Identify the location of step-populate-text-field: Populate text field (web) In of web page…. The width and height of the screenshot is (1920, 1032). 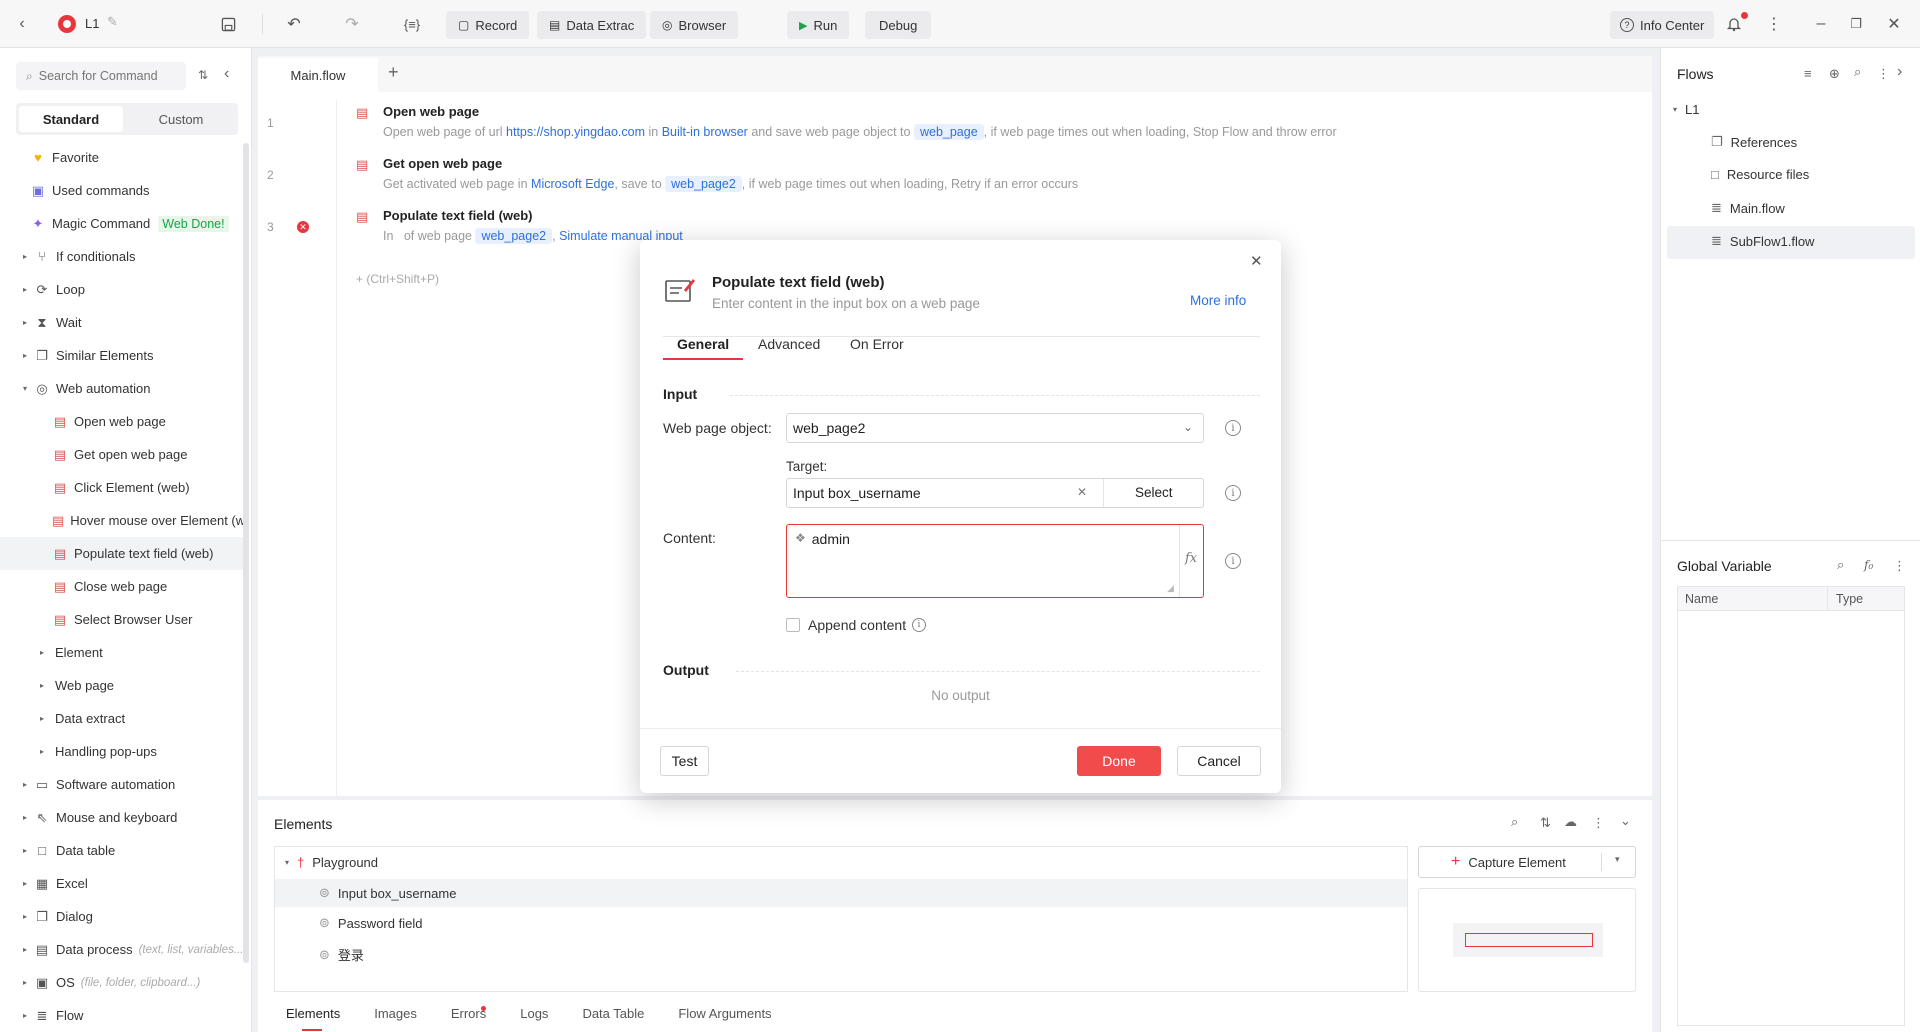
(533, 226).